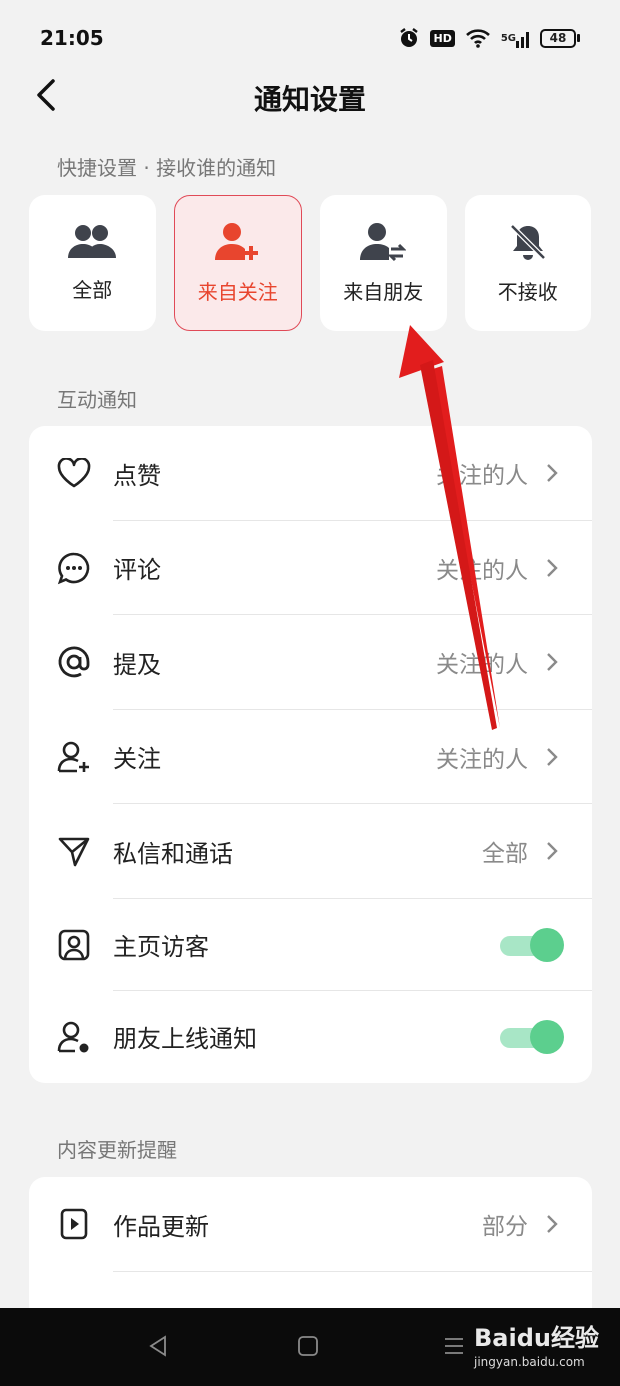 The height and width of the screenshot is (1386, 620). I want to click on setting-row-works-update: 作品更新 部分, so click(310, 1224).